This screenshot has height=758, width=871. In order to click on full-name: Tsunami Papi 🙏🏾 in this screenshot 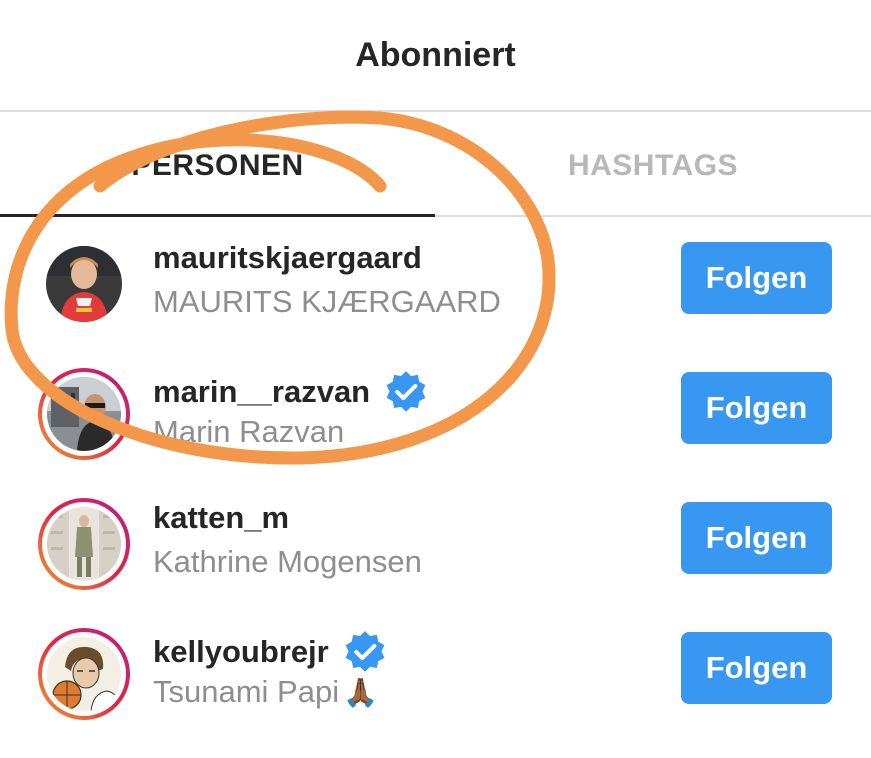, I will do `click(265, 691)`.